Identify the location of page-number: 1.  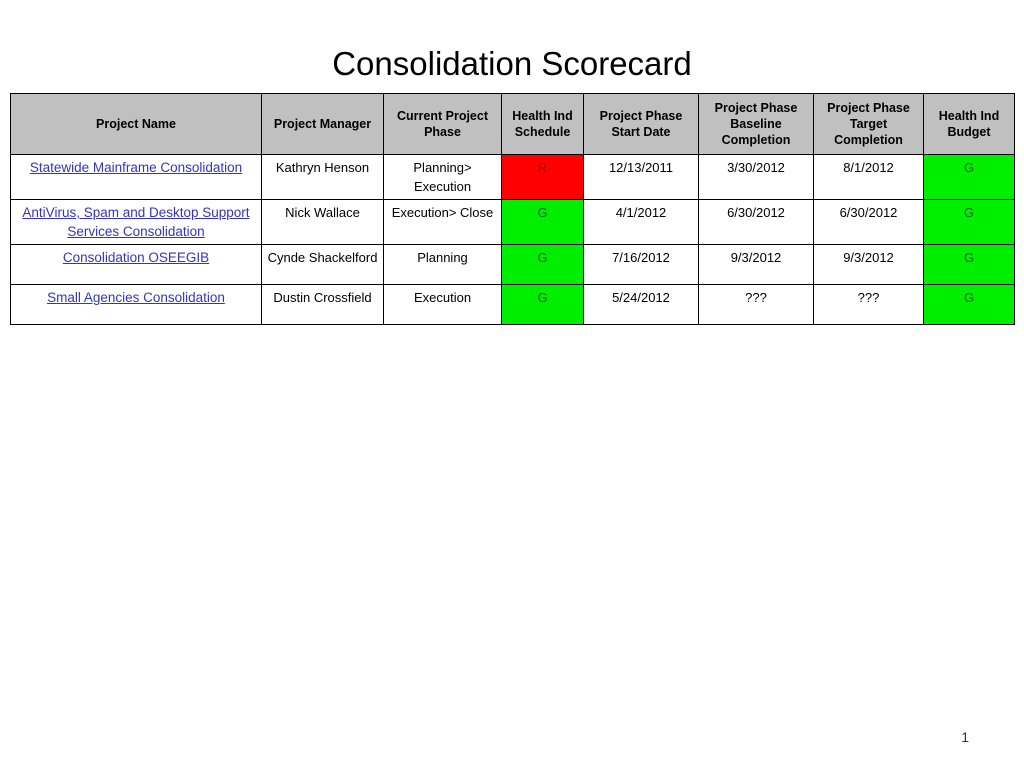
(965, 737).